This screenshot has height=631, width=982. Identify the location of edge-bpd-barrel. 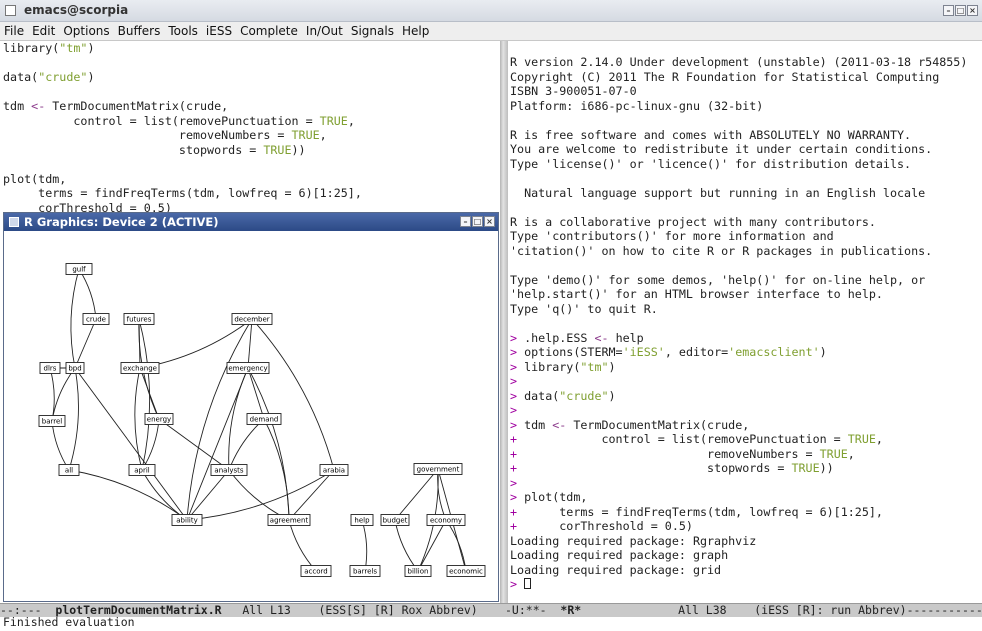
(63, 394).